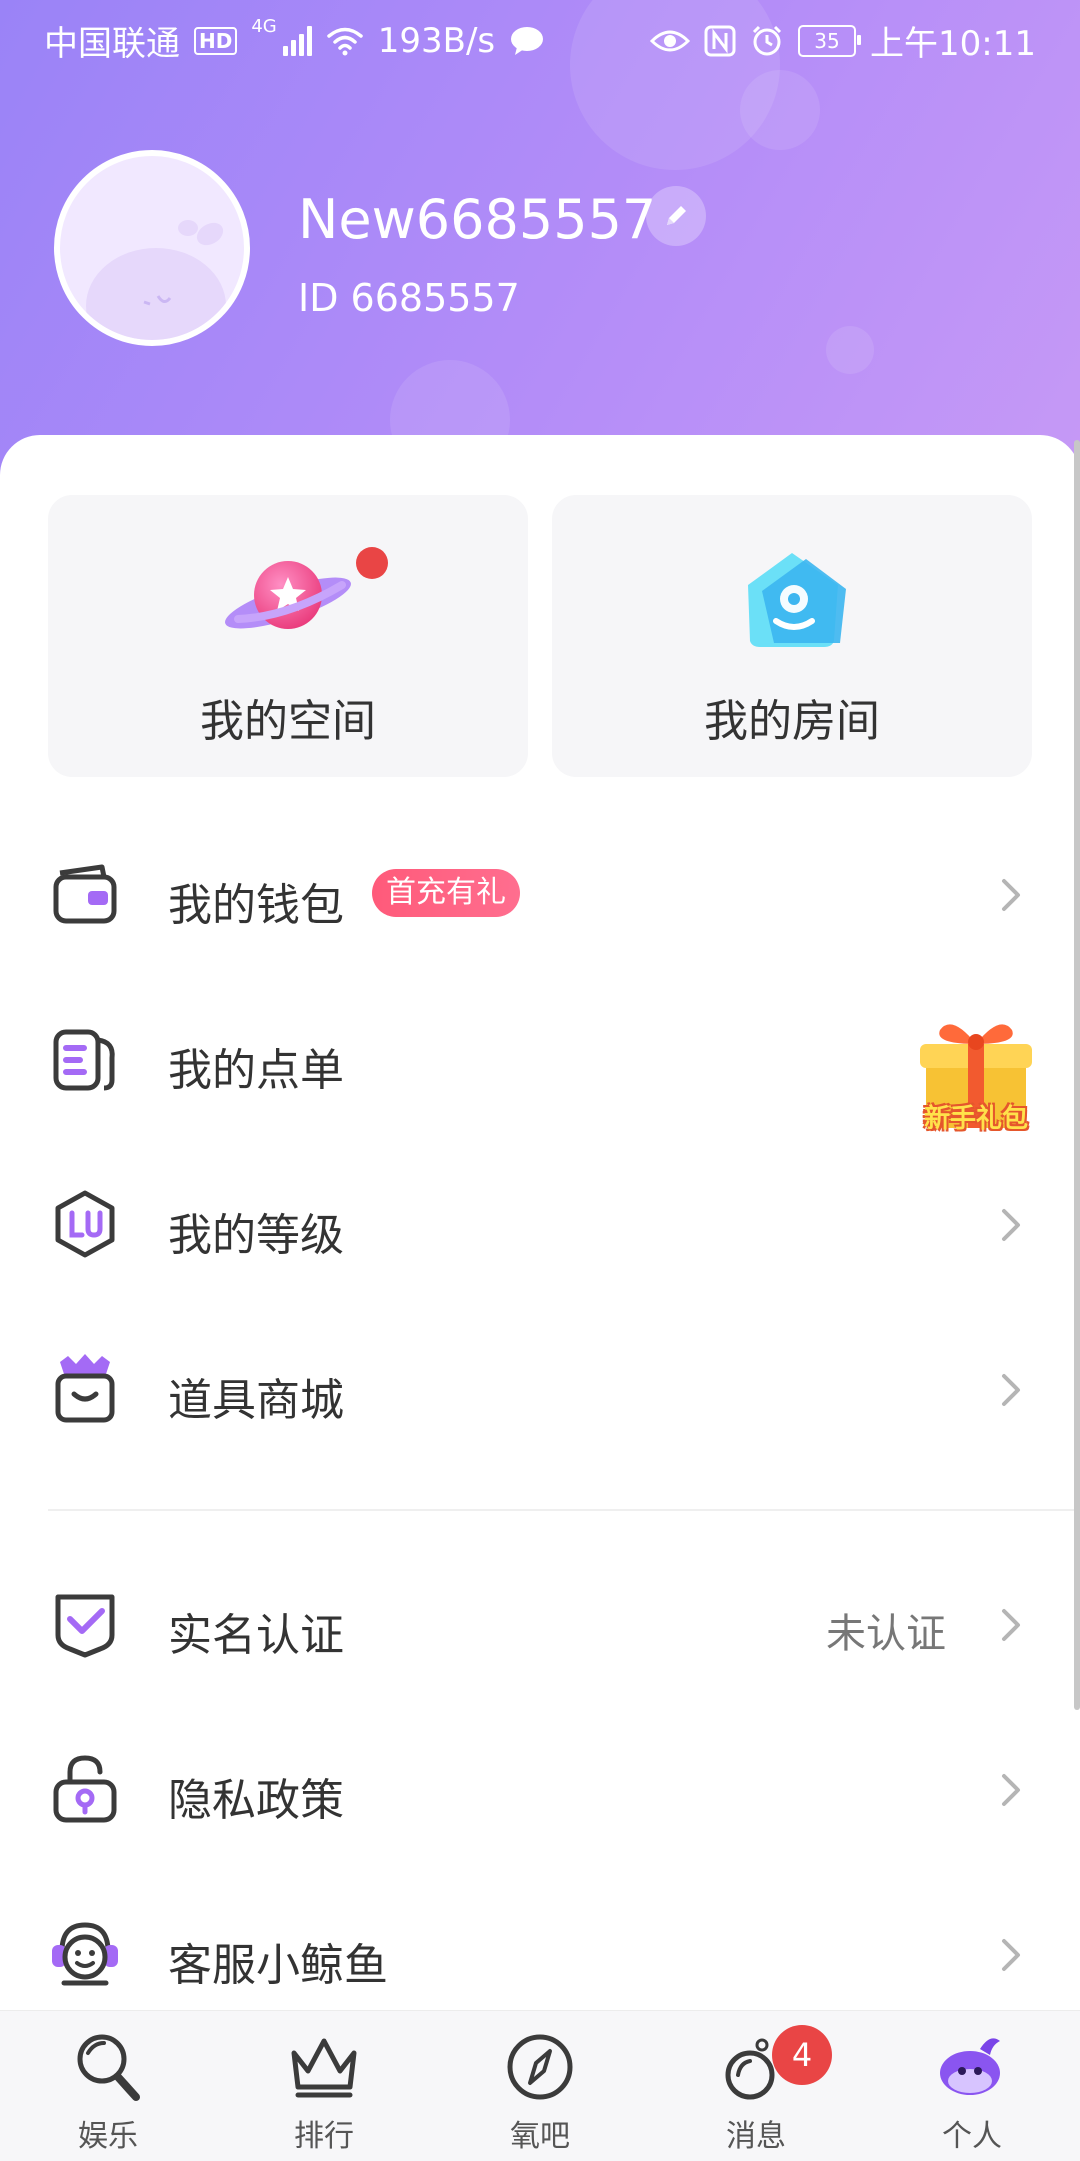 This screenshot has height=2161, width=1080. What do you see at coordinates (256, 1070) in the screenshot?
I see `orders-label: 我的点单` at bounding box center [256, 1070].